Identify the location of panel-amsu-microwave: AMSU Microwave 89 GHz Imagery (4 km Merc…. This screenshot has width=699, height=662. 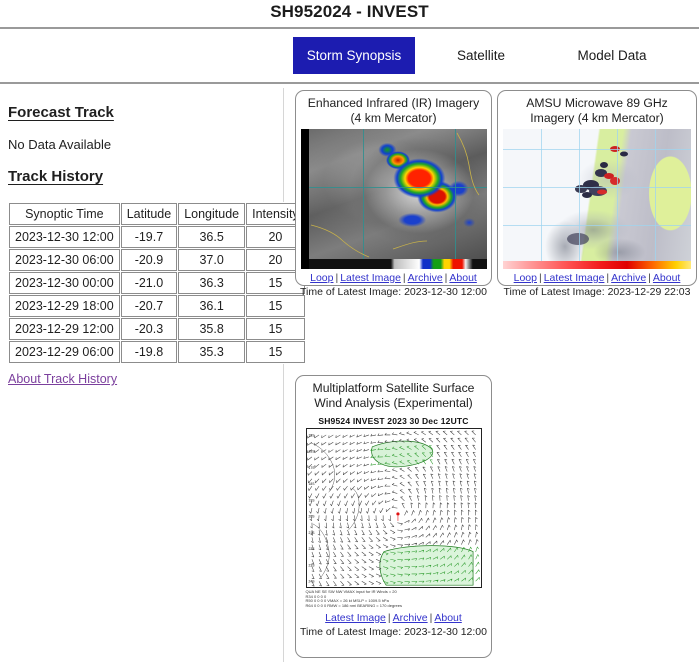
(597, 194).